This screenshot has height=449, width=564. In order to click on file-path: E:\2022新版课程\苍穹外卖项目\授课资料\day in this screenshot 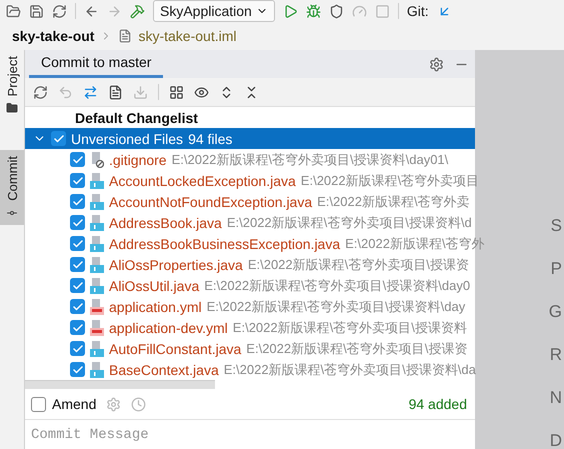, I will do `click(336, 307)`.